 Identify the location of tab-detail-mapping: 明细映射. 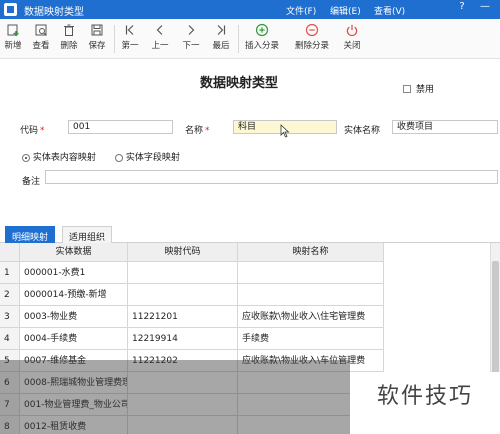
(30, 234).